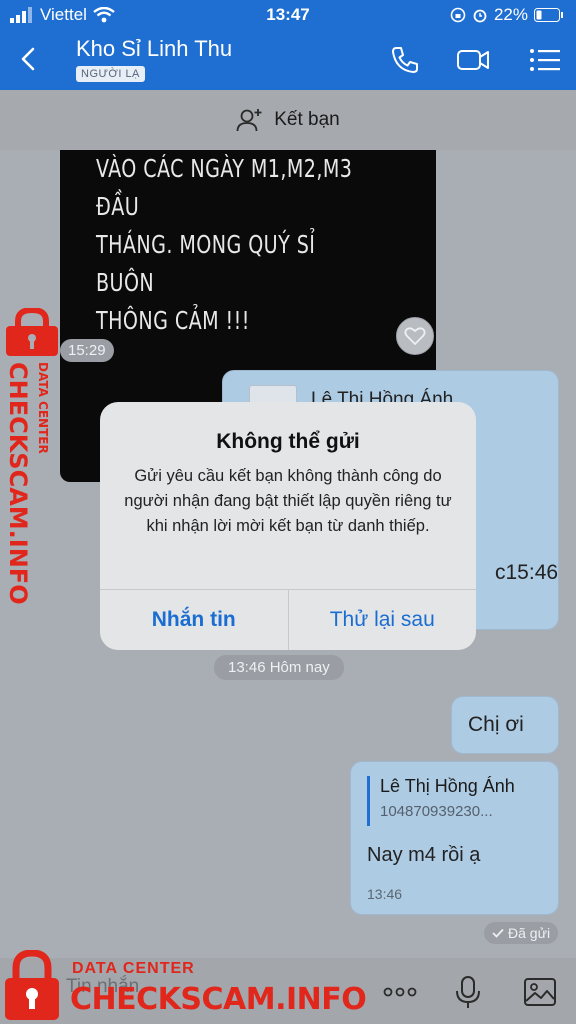 The image size is (576, 1024). I want to click on add-person-icon, so click(249, 120).